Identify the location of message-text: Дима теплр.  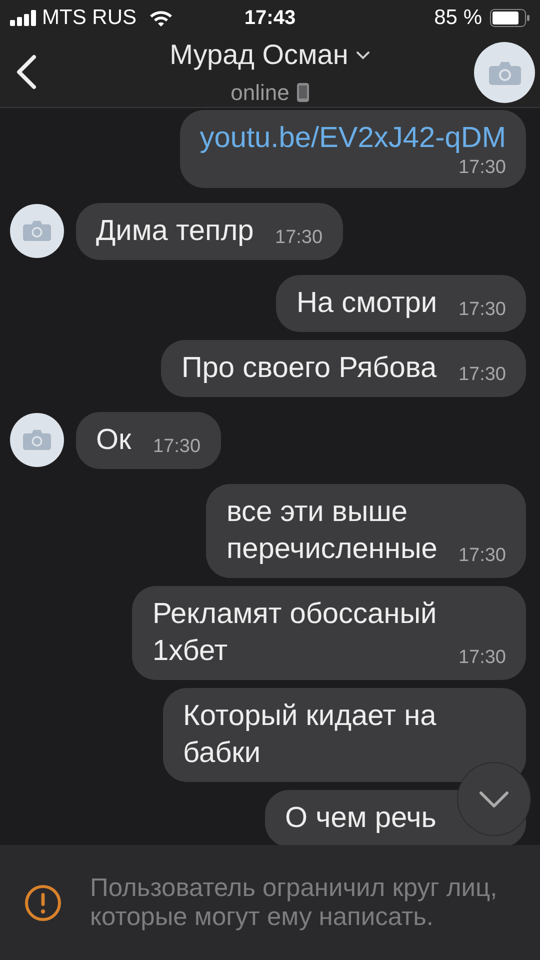
(175, 231).